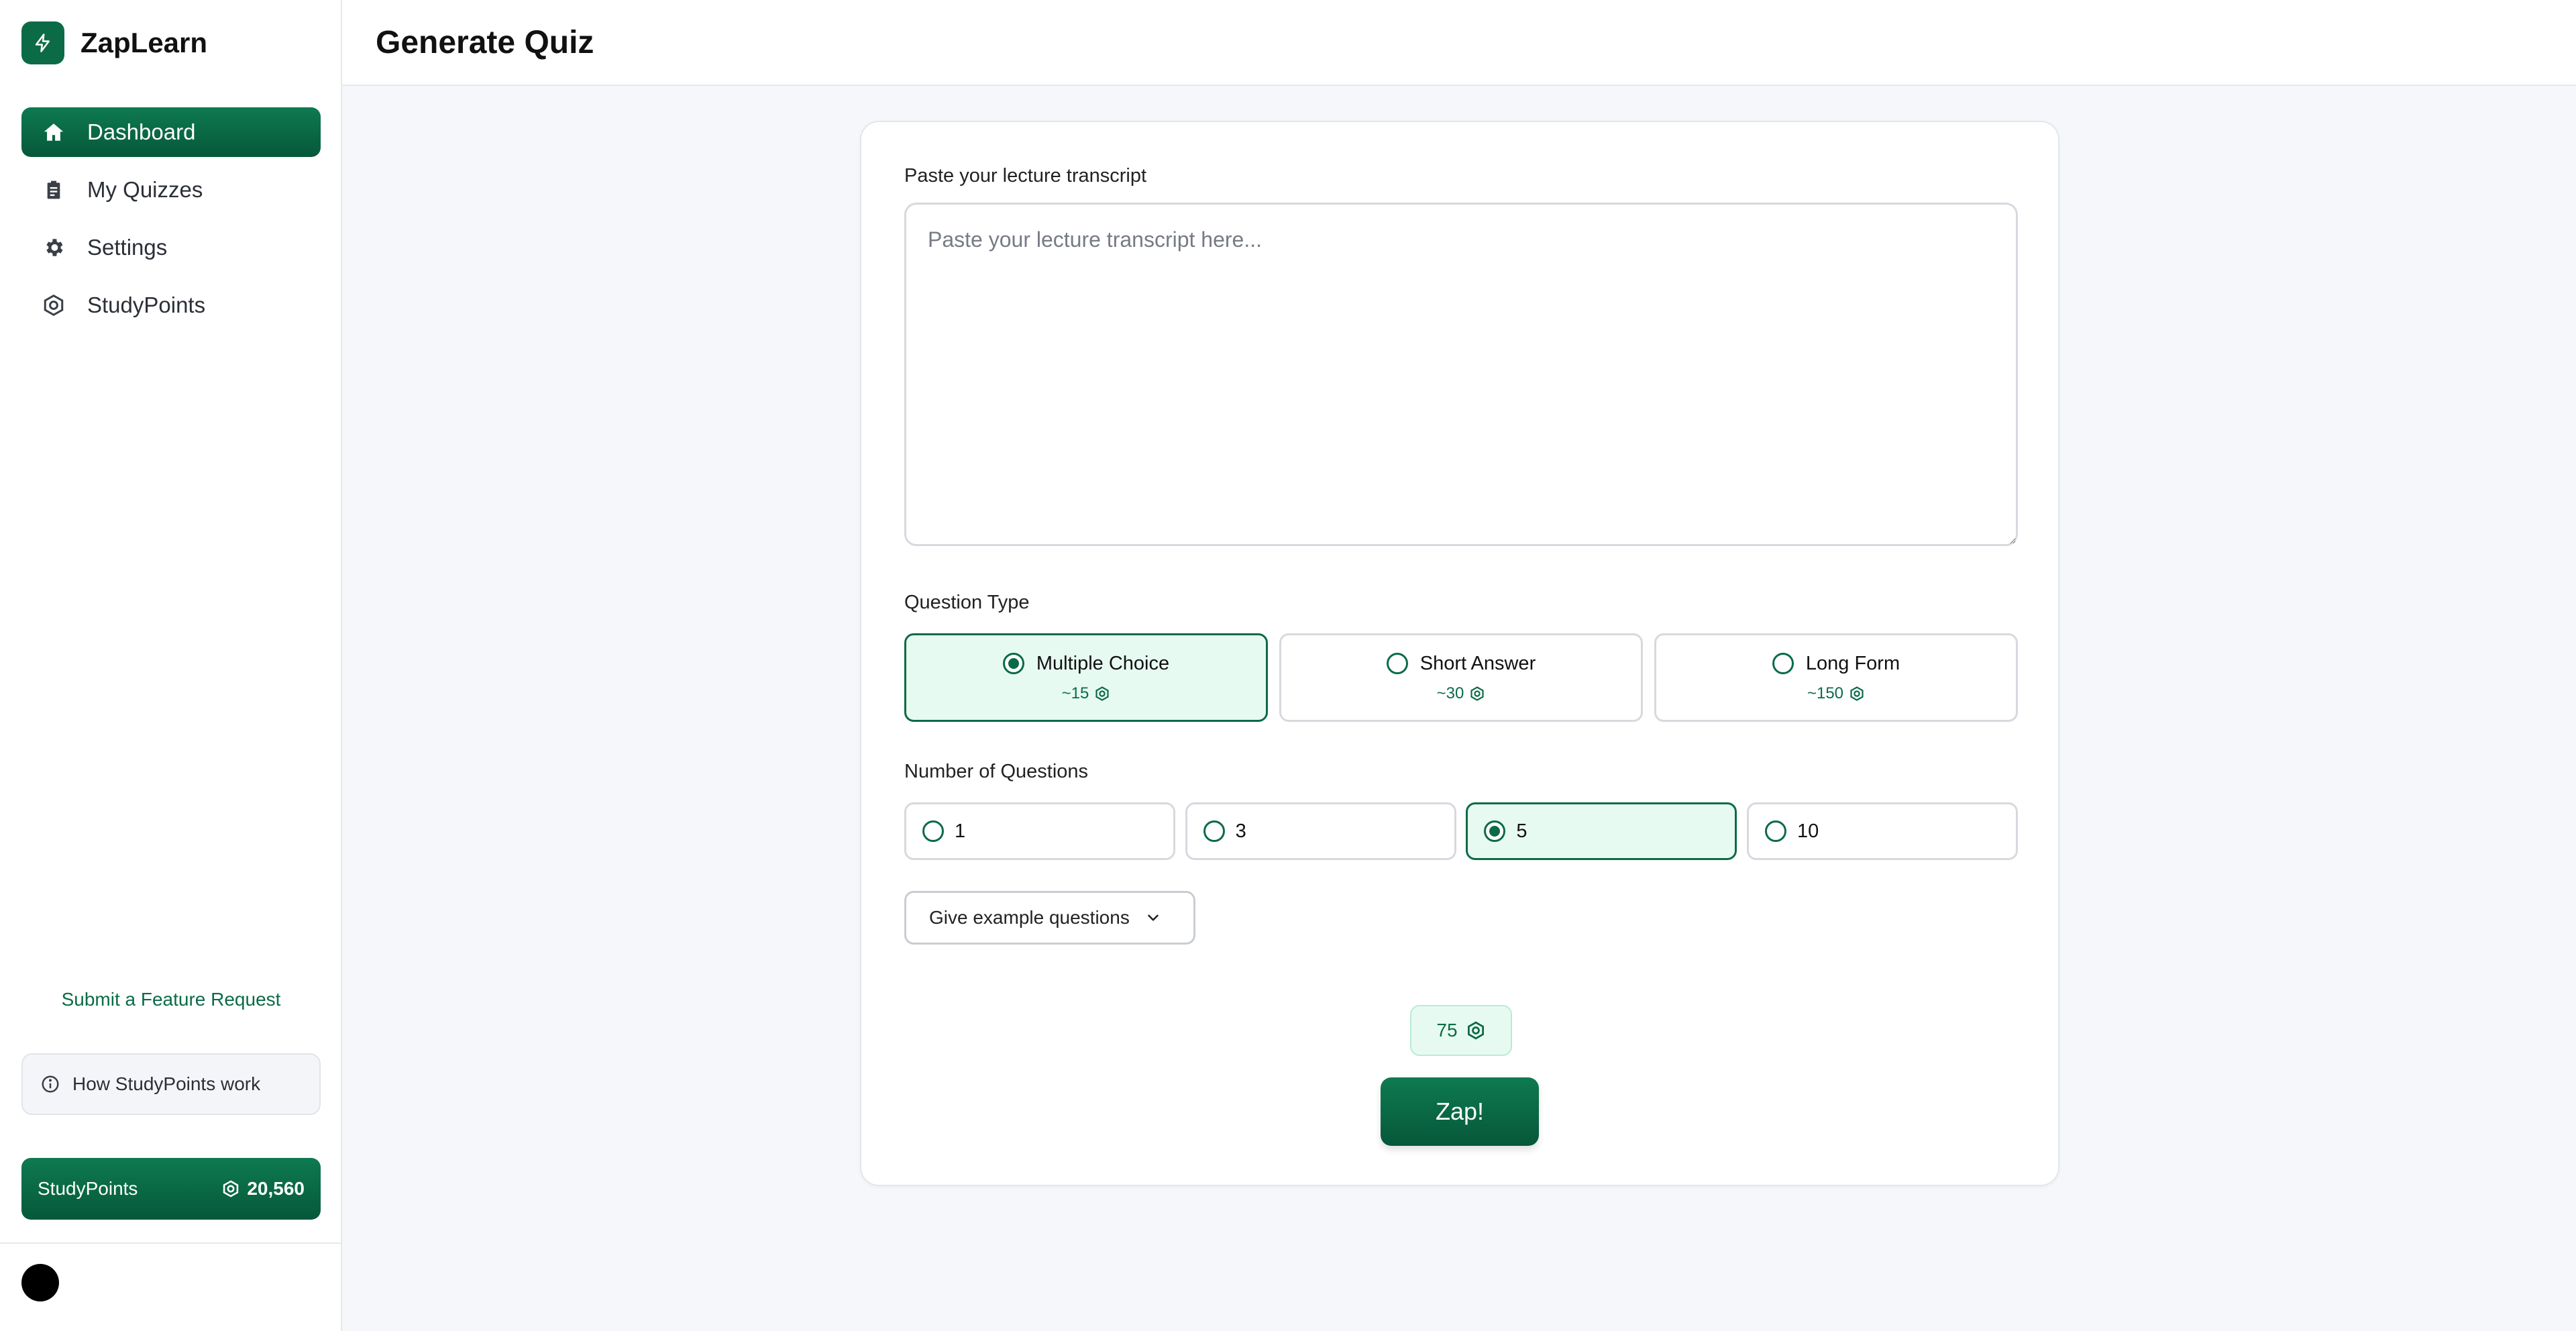  Describe the element at coordinates (485, 42) in the screenshot. I see `page-title: Generate Quiz` at that location.